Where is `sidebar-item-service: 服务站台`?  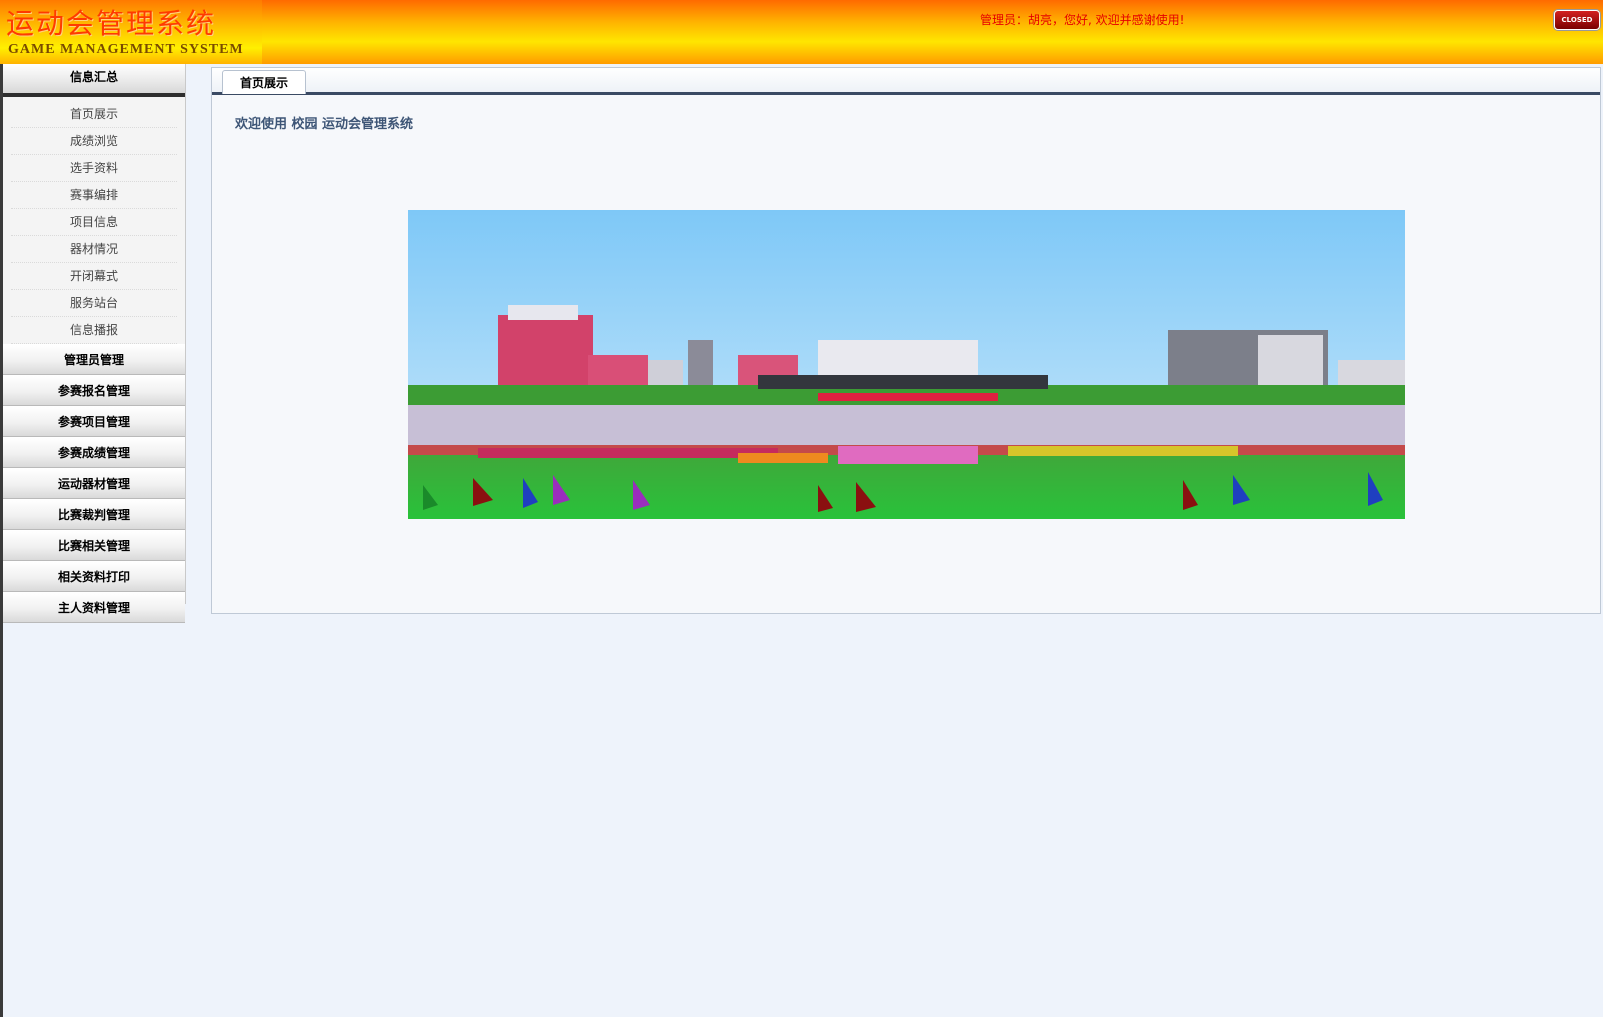 sidebar-item-service: 服务站台 is located at coordinates (94, 303).